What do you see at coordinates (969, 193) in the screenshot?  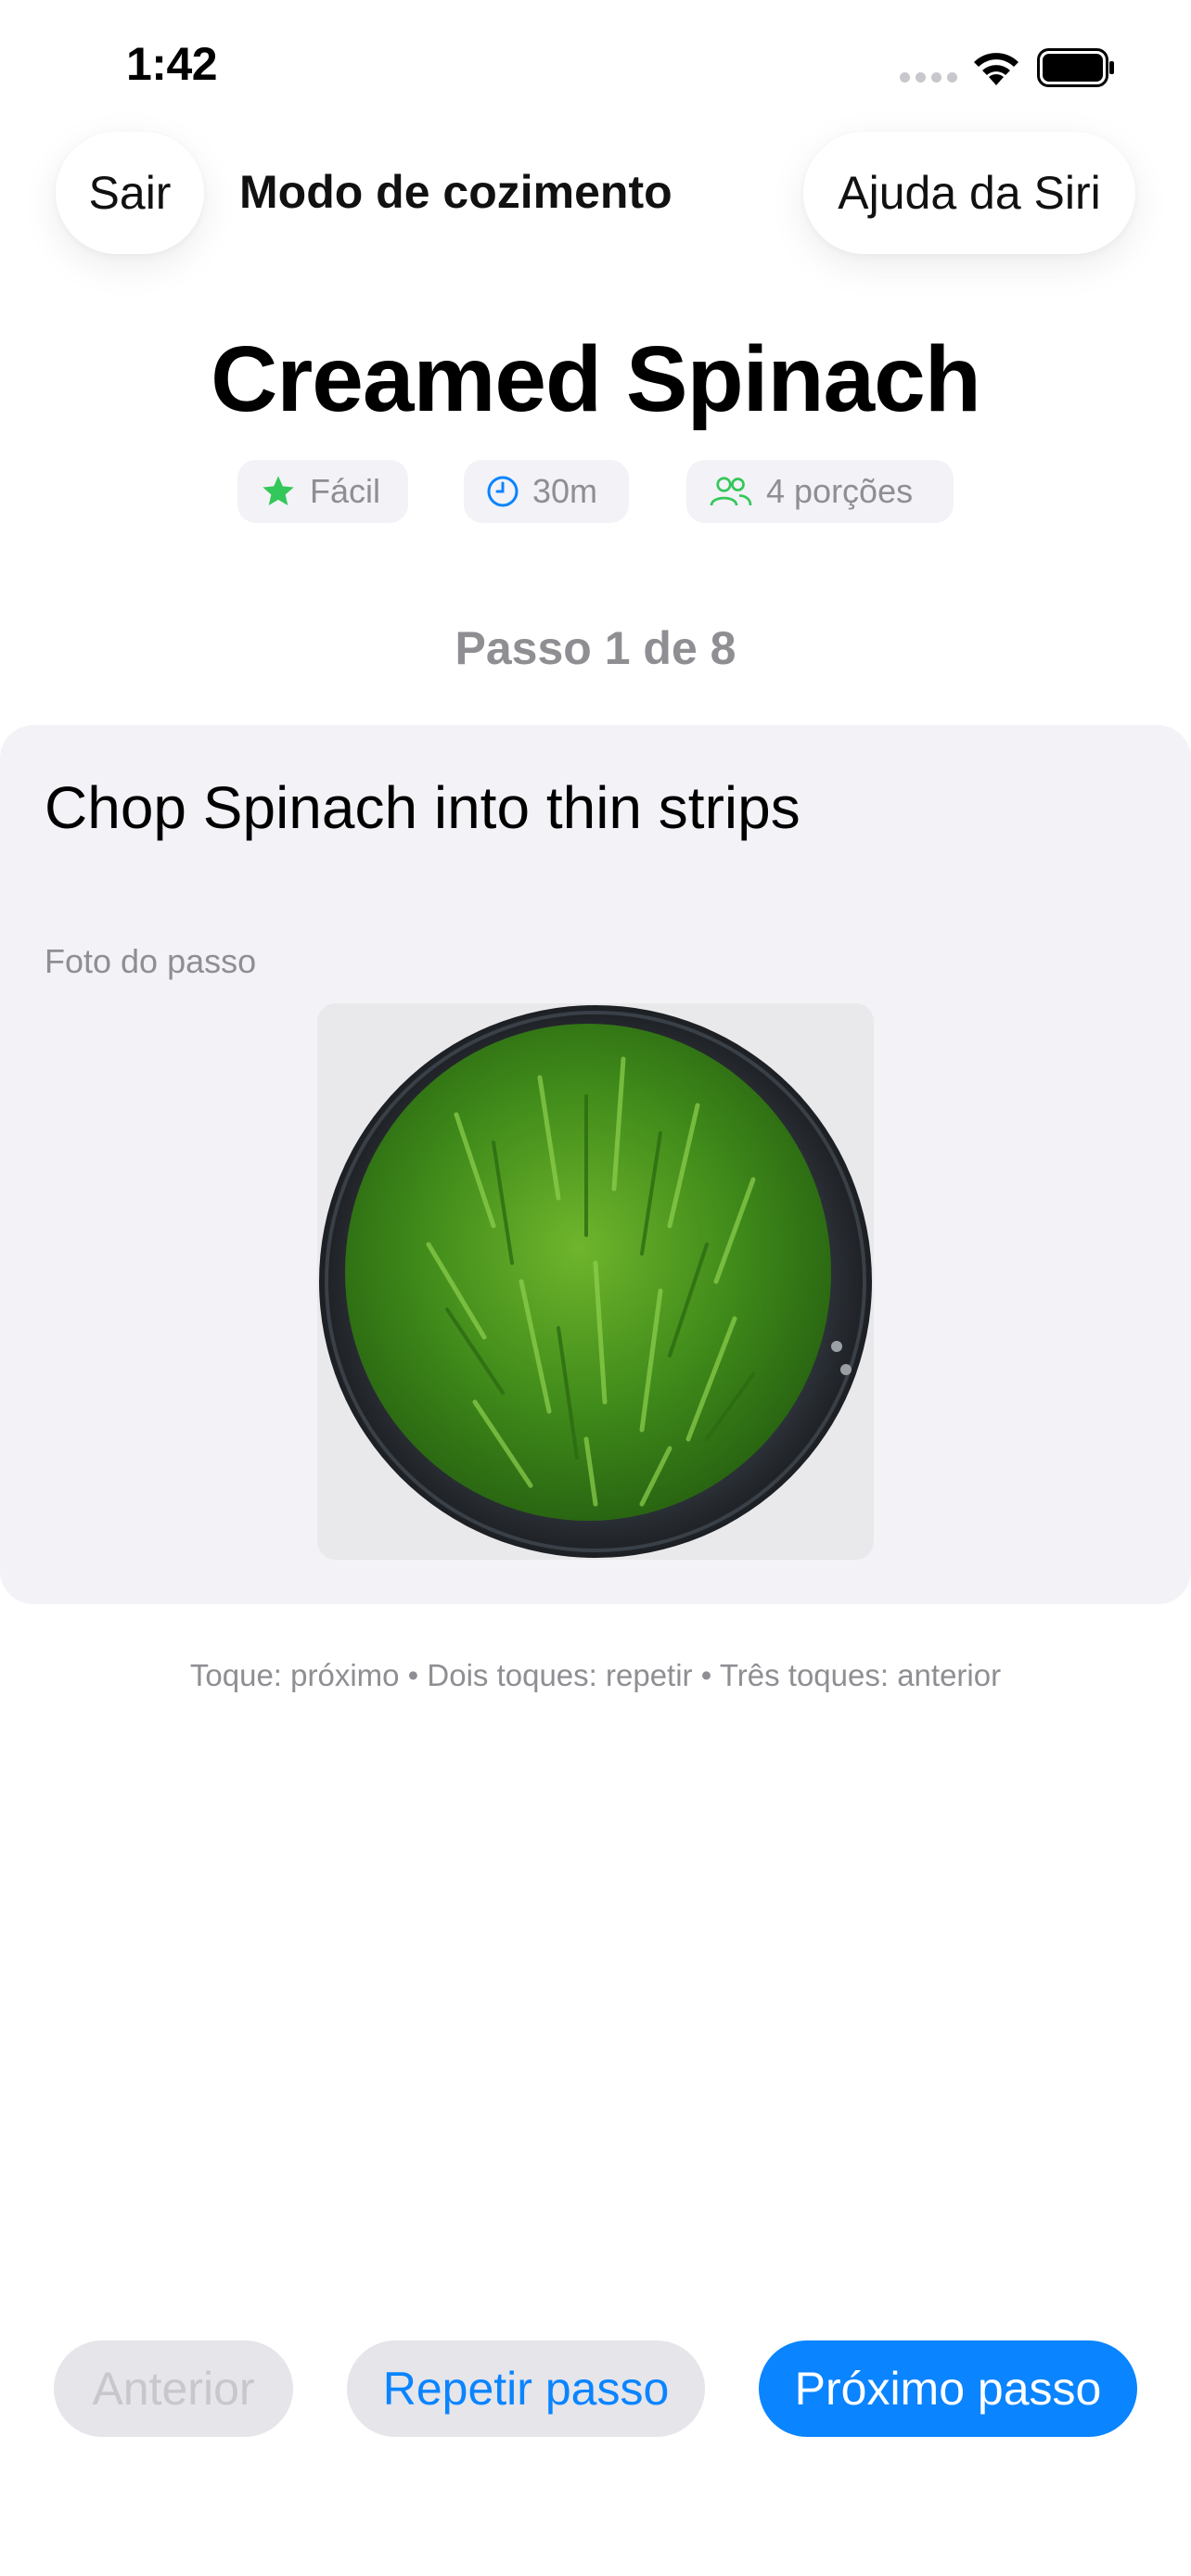 I see `siri-help-button: Ajuda da Siri` at bounding box center [969, 193].